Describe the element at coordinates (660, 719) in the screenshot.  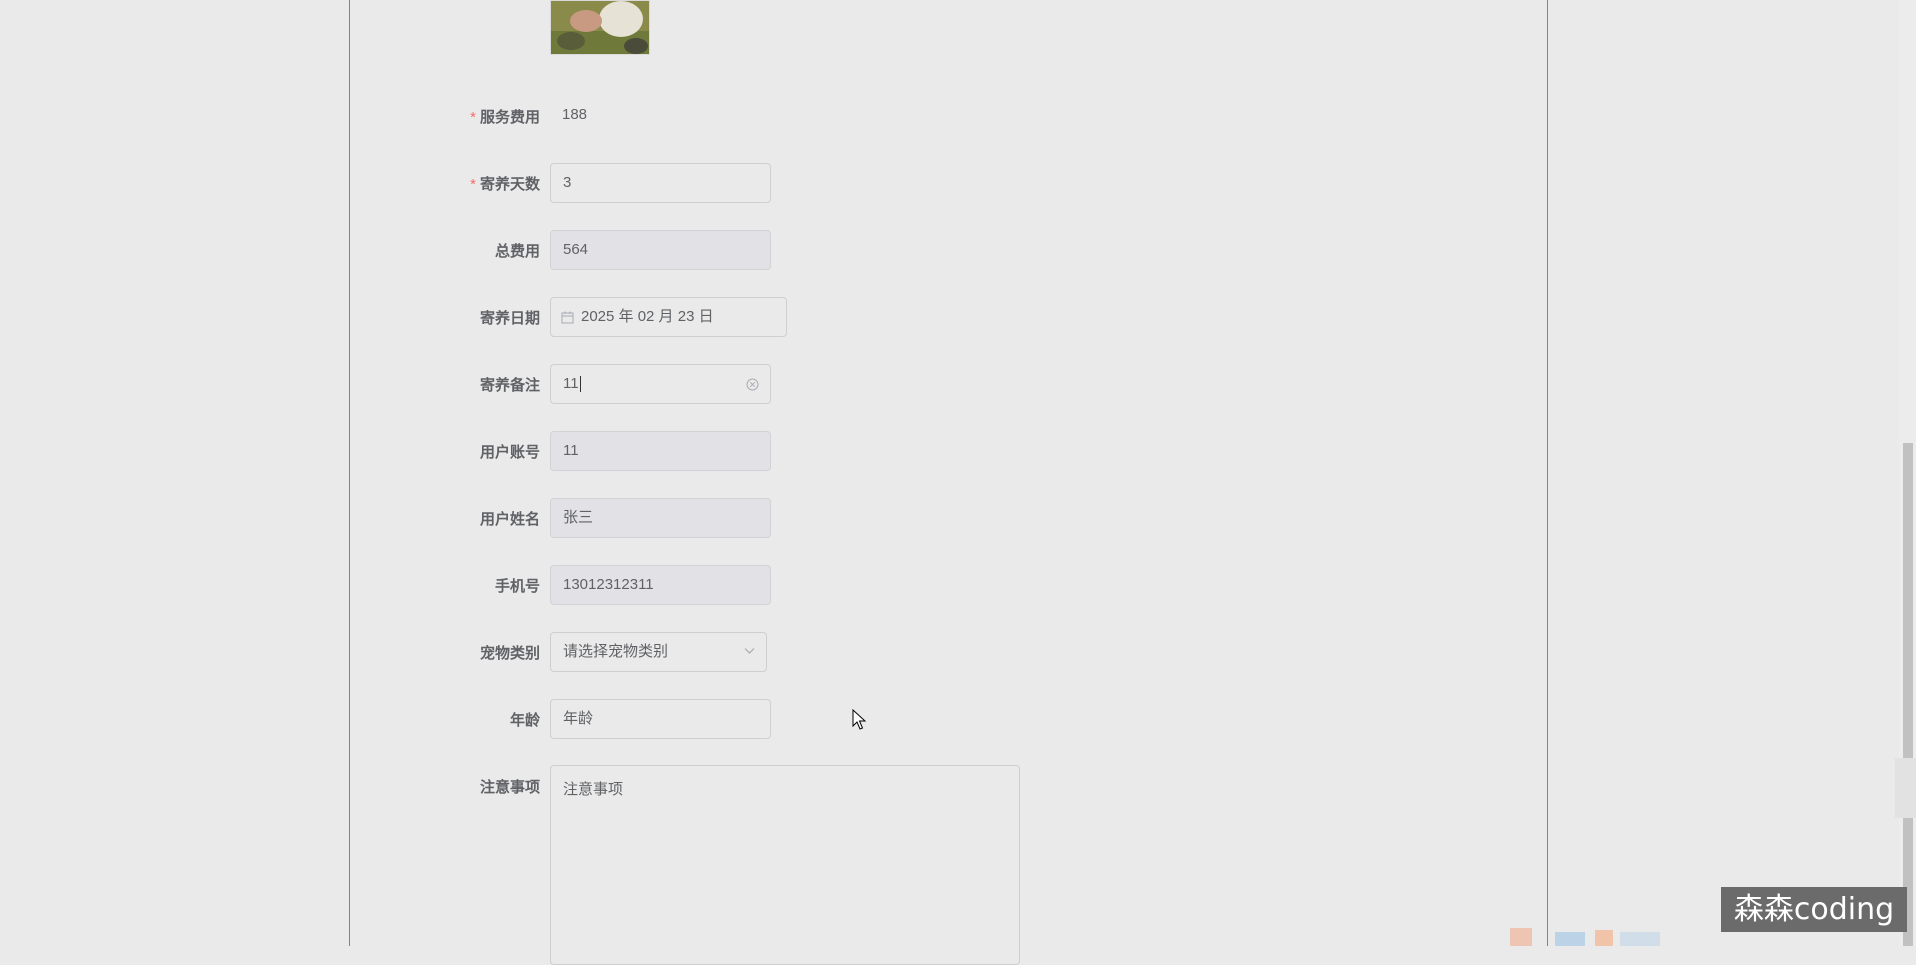
I see `age-input: 年龄` at that location.